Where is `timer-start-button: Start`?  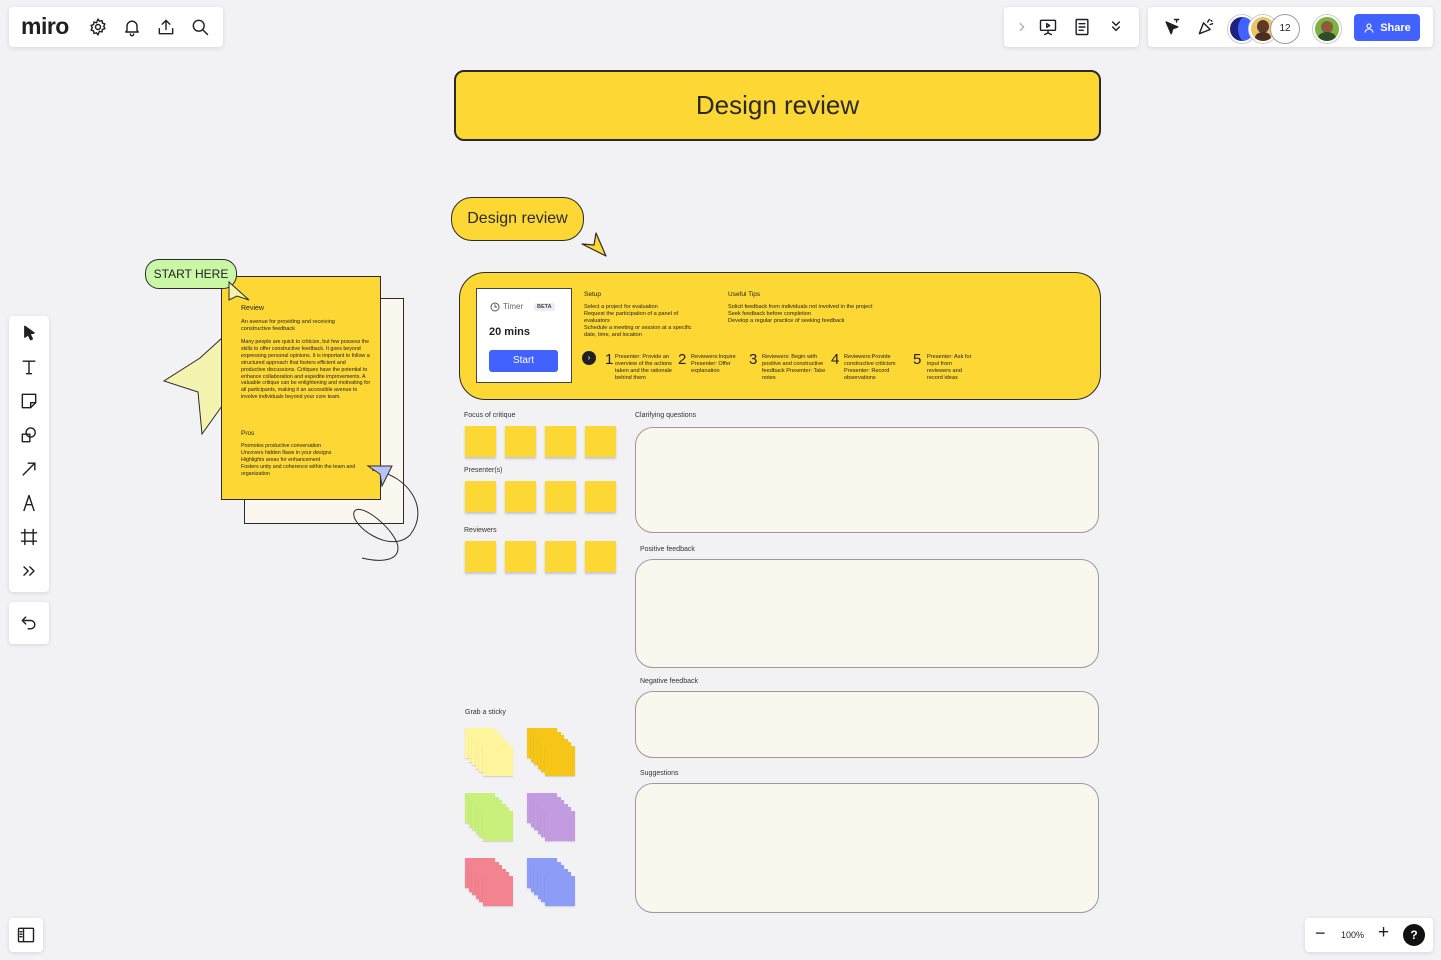
timer-start-button: Start is located at coordinates (523, 361).